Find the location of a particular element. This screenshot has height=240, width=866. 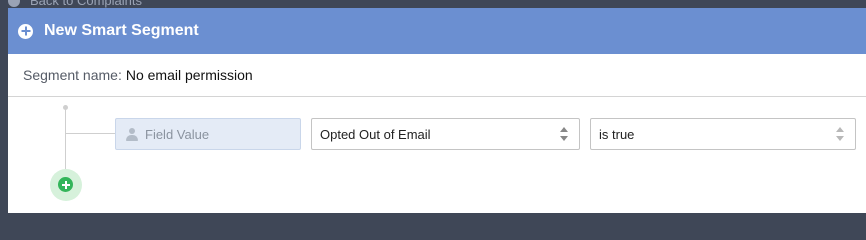

field-select-value: Opted Out of Email is located at coordinates (375, 134).